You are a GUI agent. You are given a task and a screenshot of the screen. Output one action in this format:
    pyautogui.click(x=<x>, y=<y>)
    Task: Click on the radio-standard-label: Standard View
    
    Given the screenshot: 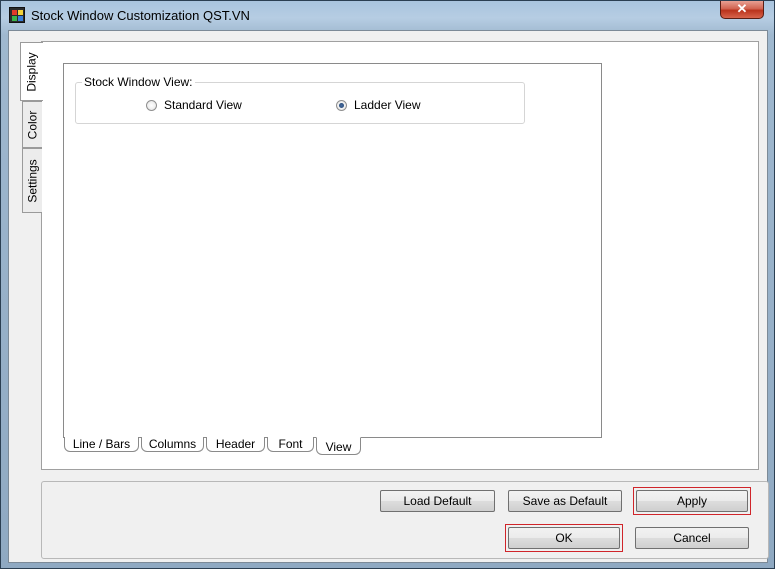 What is the action you would take?
    pyautogui.click(x=203, y=105)
    